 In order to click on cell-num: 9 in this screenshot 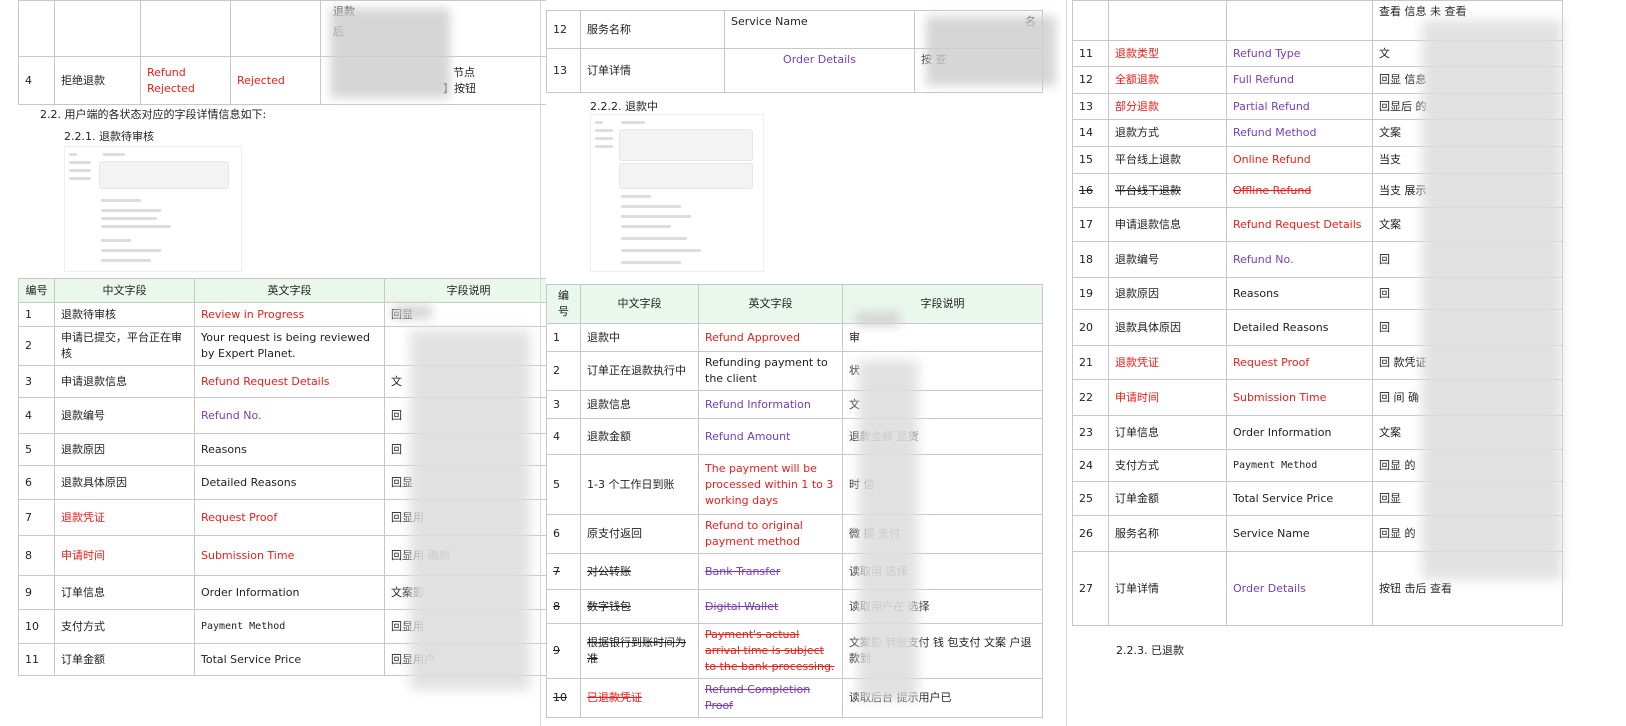, I will do `click(36, 592)`.